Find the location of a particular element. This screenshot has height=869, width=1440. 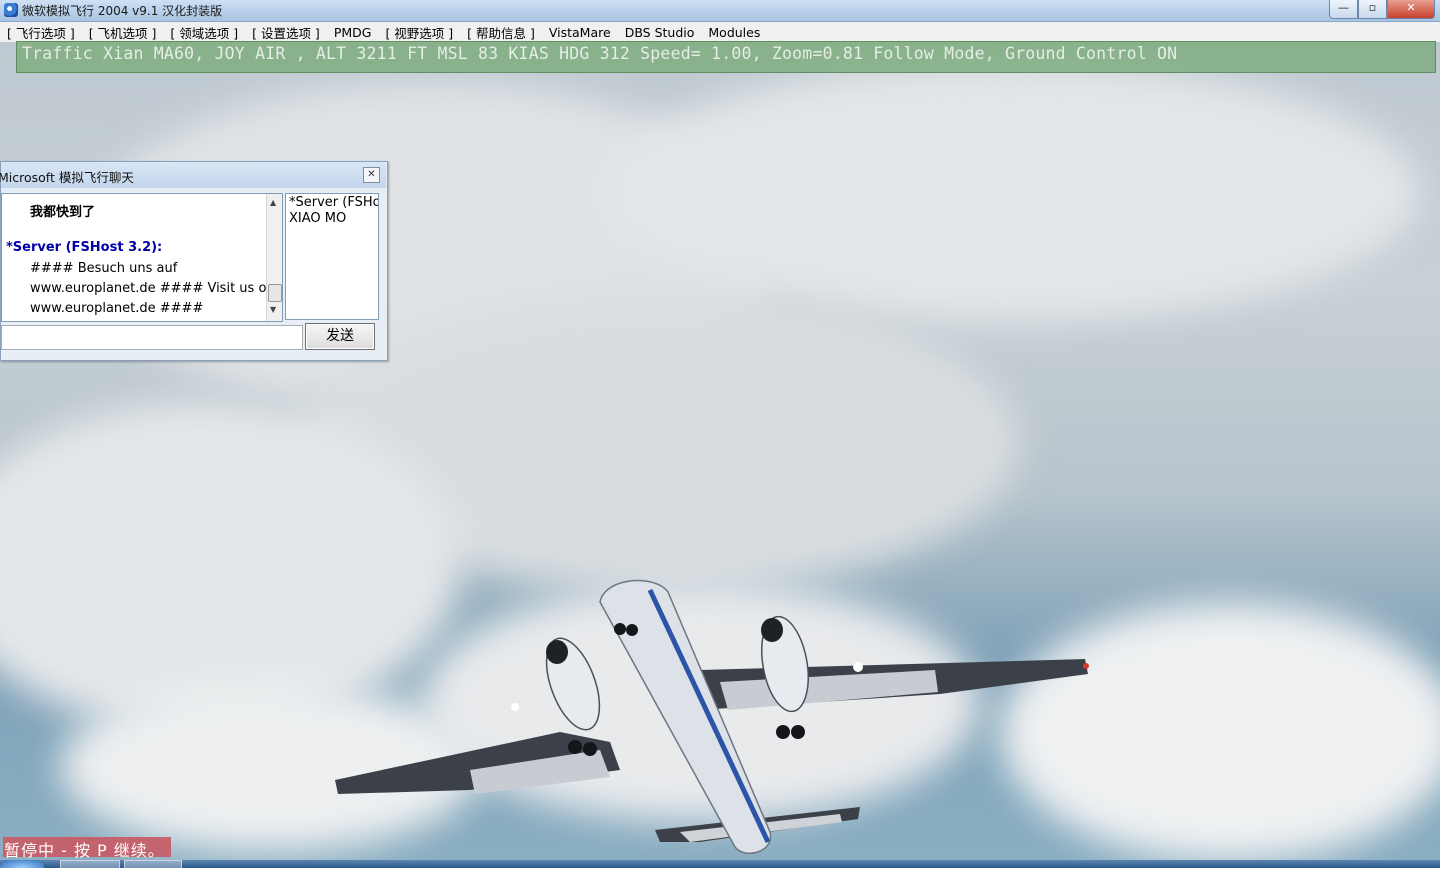

menu-view-options: [ 视野选项 ] is located at coordinates (419, 32).